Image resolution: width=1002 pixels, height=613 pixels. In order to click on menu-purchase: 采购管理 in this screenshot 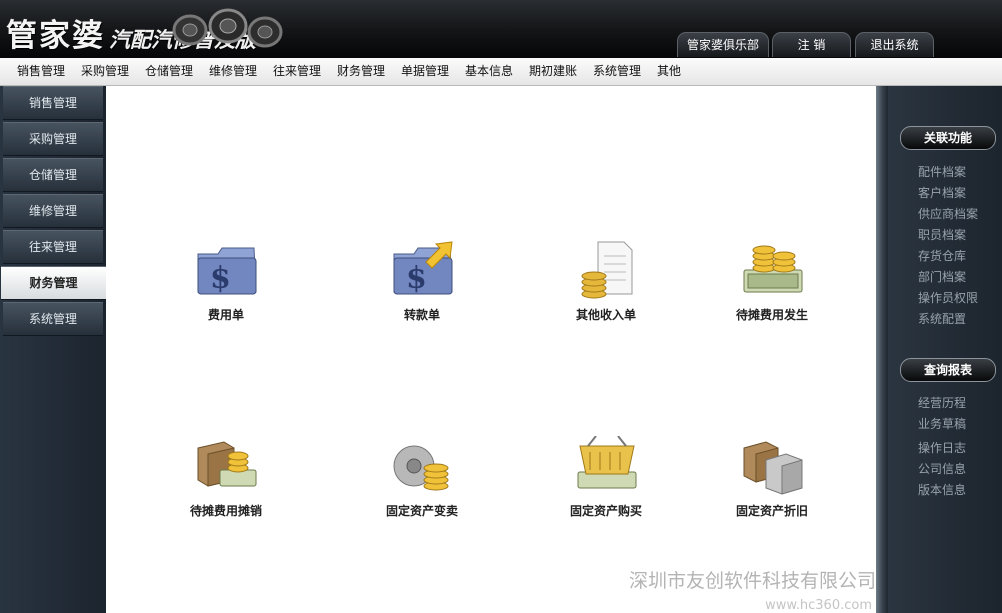, I will do `click(105, 71)`.